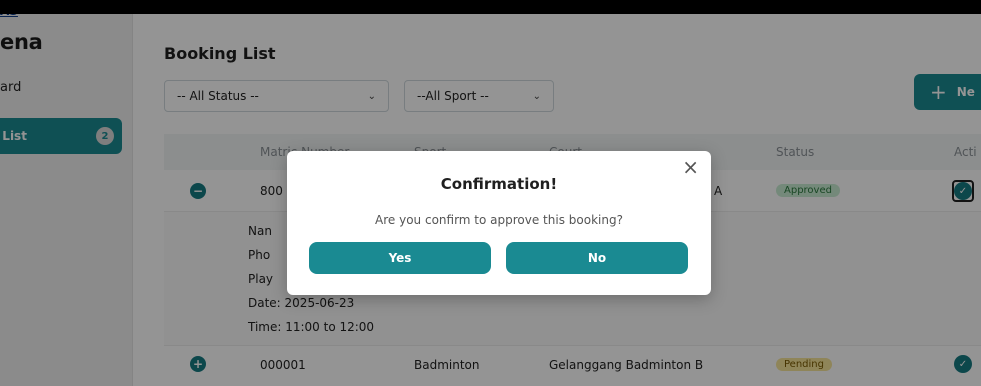 The width and height of the screenshot is (981, 386). Describe the element at coordinates (400, 258) in the screenshot. I see `yes-button: Yes` at that location.